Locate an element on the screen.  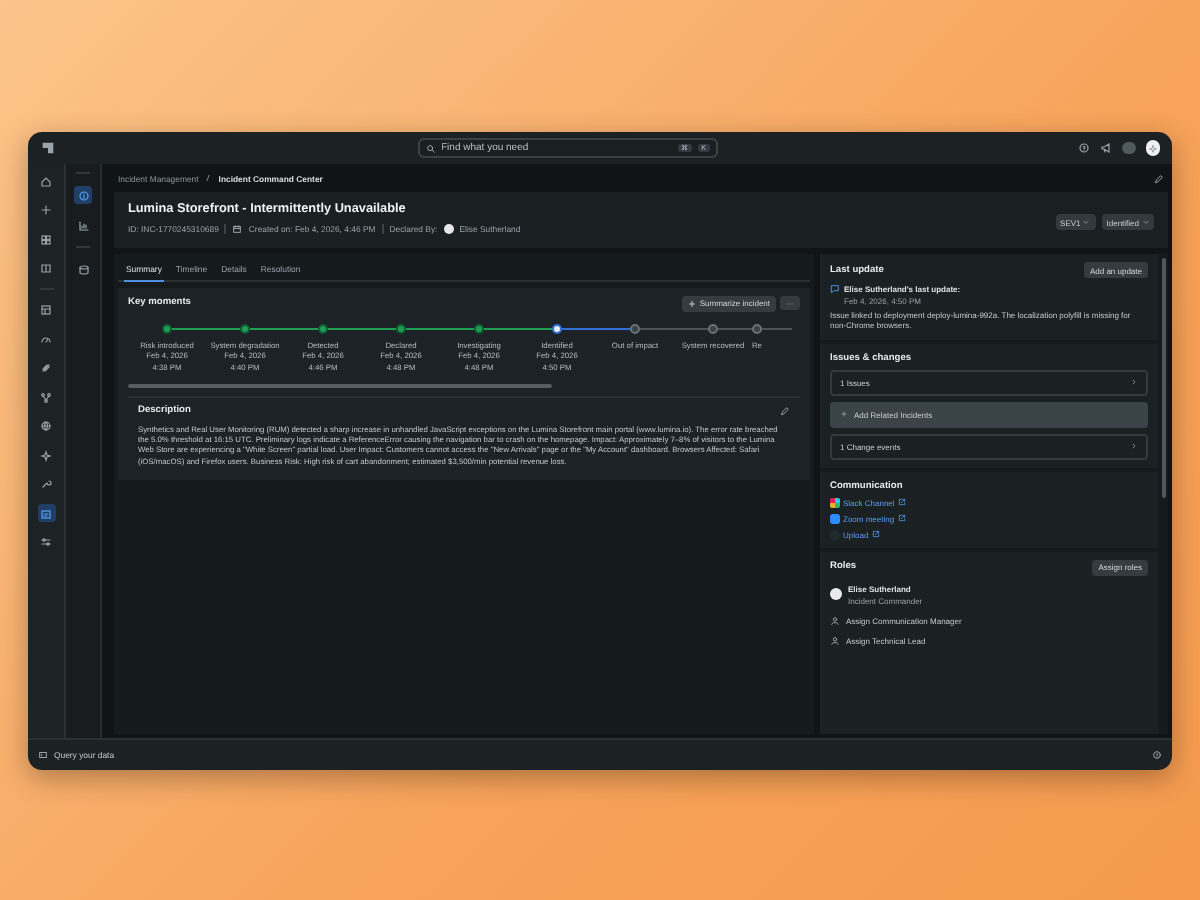
terminal-icon is located at coordinates (43, 755).